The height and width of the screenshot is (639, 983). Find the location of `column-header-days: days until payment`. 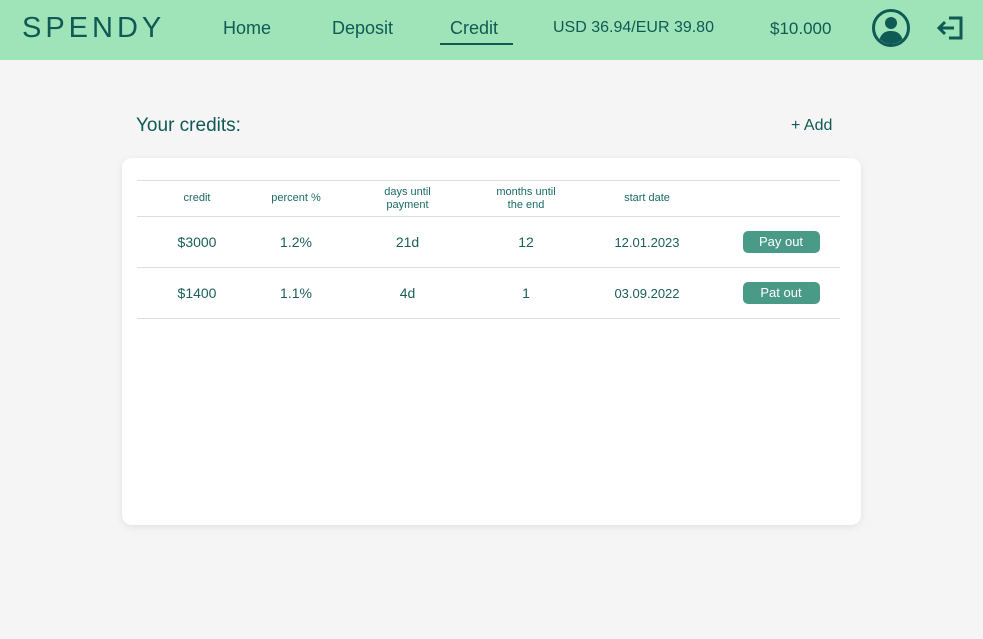

column-header-days: days until payment is located at coordinates (407, 198).